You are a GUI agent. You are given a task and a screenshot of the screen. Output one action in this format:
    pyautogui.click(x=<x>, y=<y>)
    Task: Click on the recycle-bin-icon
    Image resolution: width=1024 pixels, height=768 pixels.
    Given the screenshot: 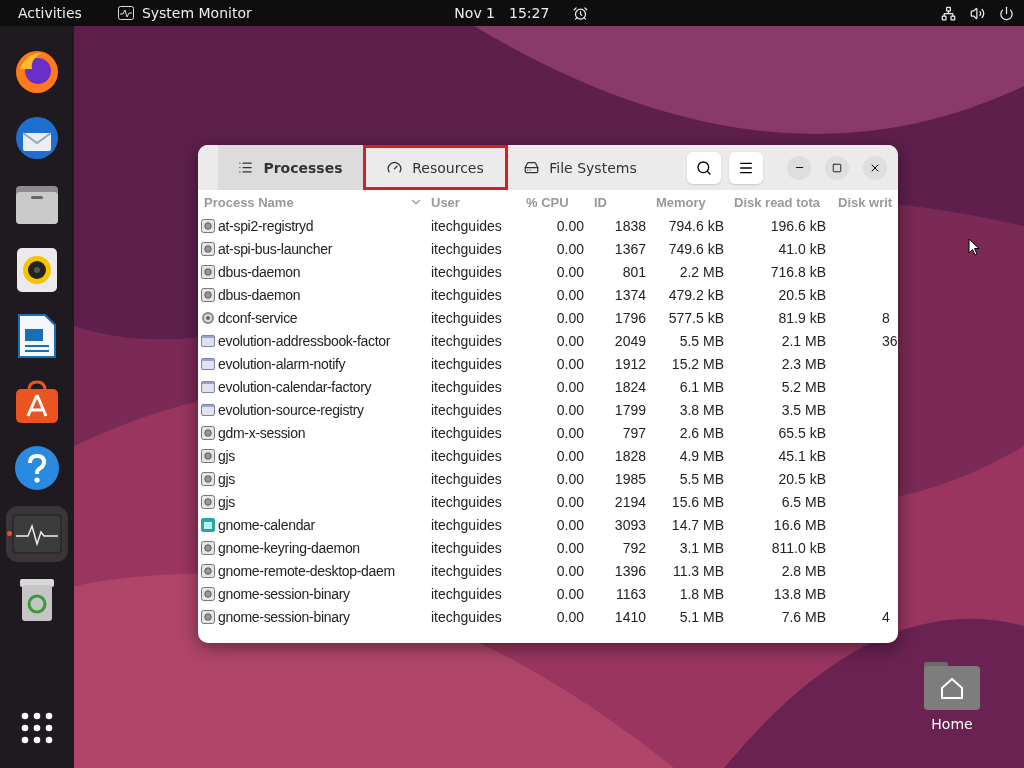 What is the action you would take?
    pyautogui.click(x=37, y=600)
    